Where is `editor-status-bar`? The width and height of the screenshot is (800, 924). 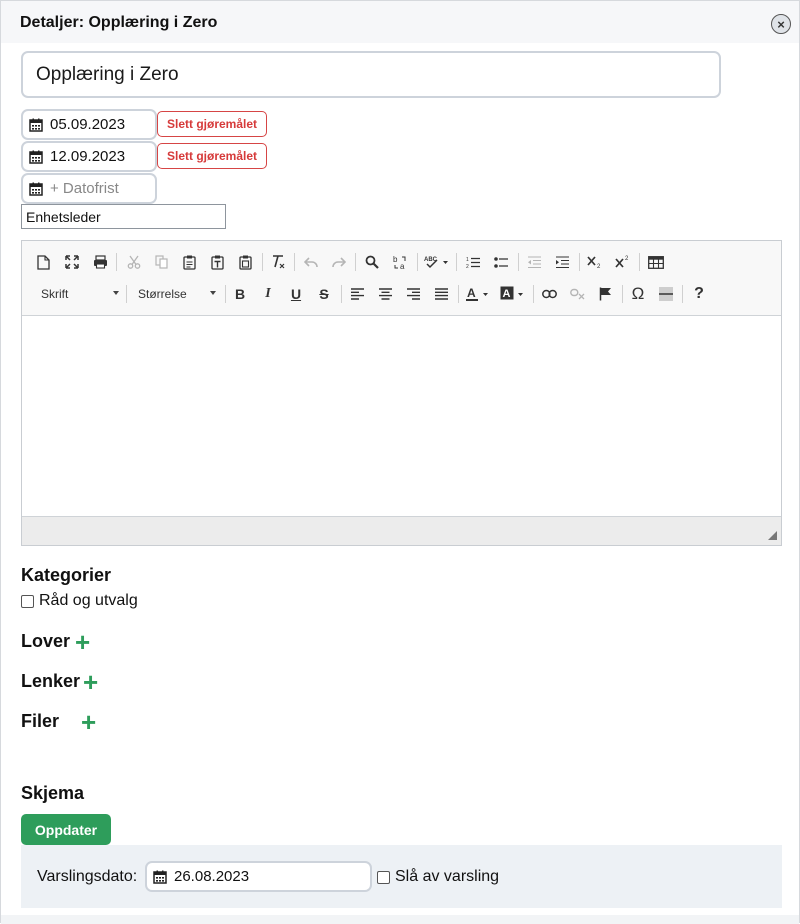 editor-status-bar is located at coordinates (401, 530).